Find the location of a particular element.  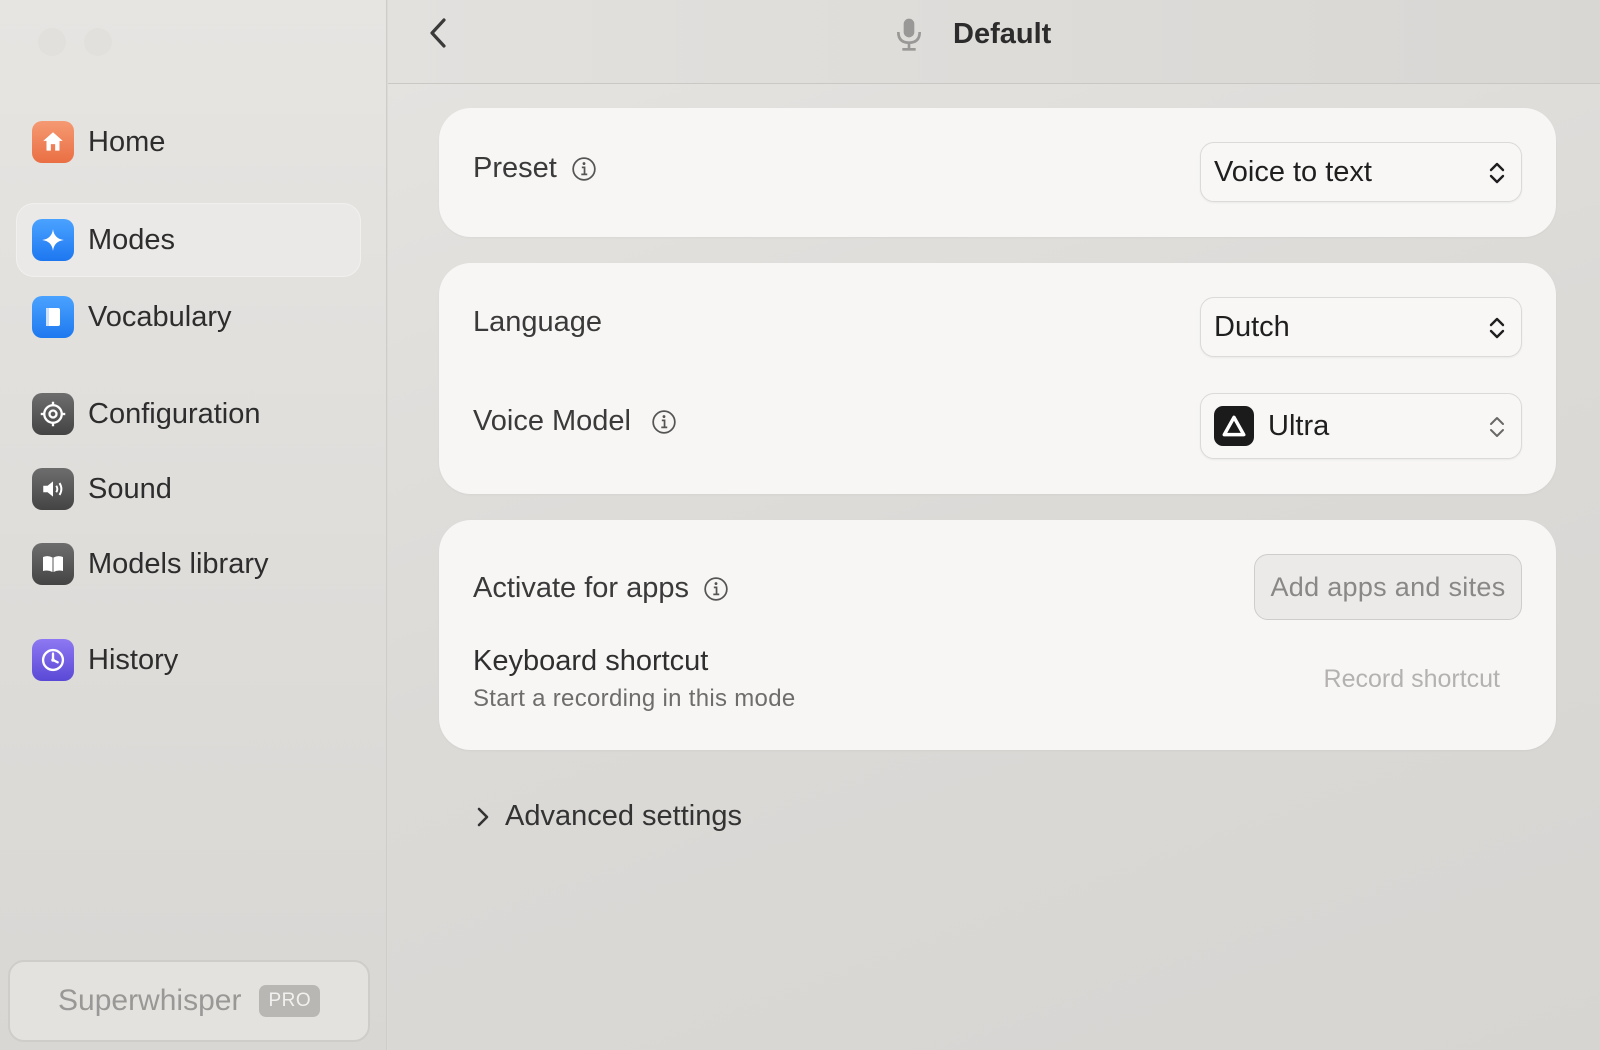

brand-account-button: Superwhisper PRO is located at coordinates (189, 1001).